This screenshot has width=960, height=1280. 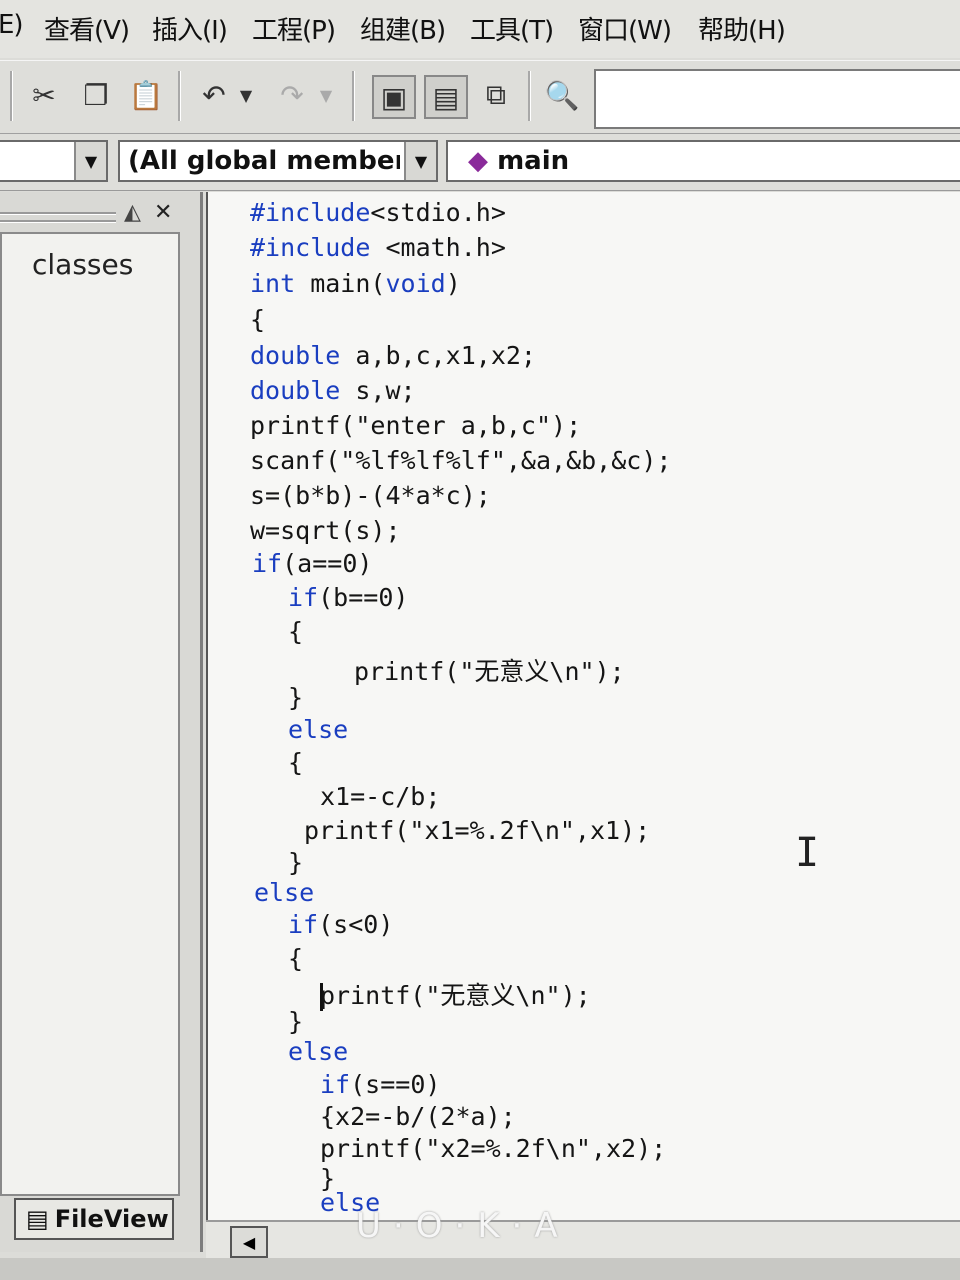 I want to click on maximize-icon: ◭, so click(x=132, y=212).